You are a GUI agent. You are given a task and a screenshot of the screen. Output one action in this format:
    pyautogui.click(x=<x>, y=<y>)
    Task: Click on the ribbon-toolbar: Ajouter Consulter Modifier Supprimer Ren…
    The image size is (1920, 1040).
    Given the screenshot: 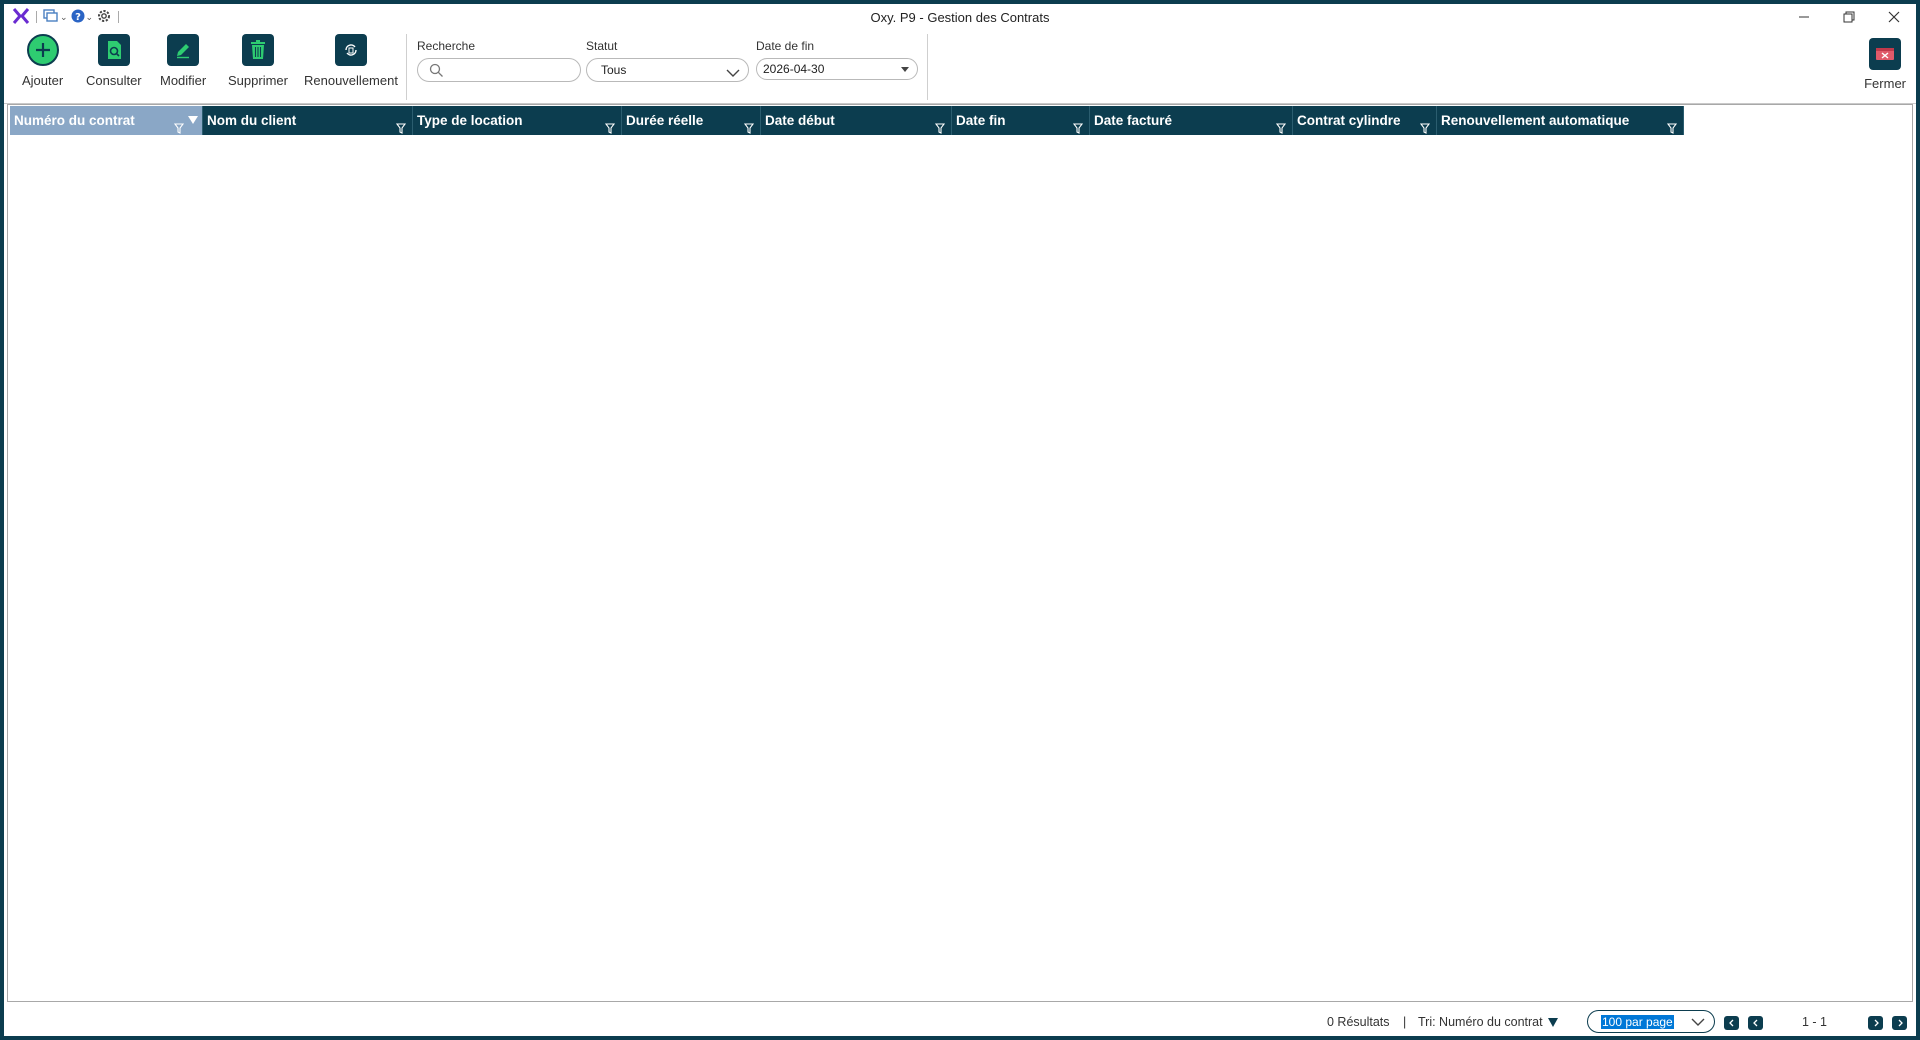 What is the action you would take?
    pyautogui.click(x=960, y=67)
    